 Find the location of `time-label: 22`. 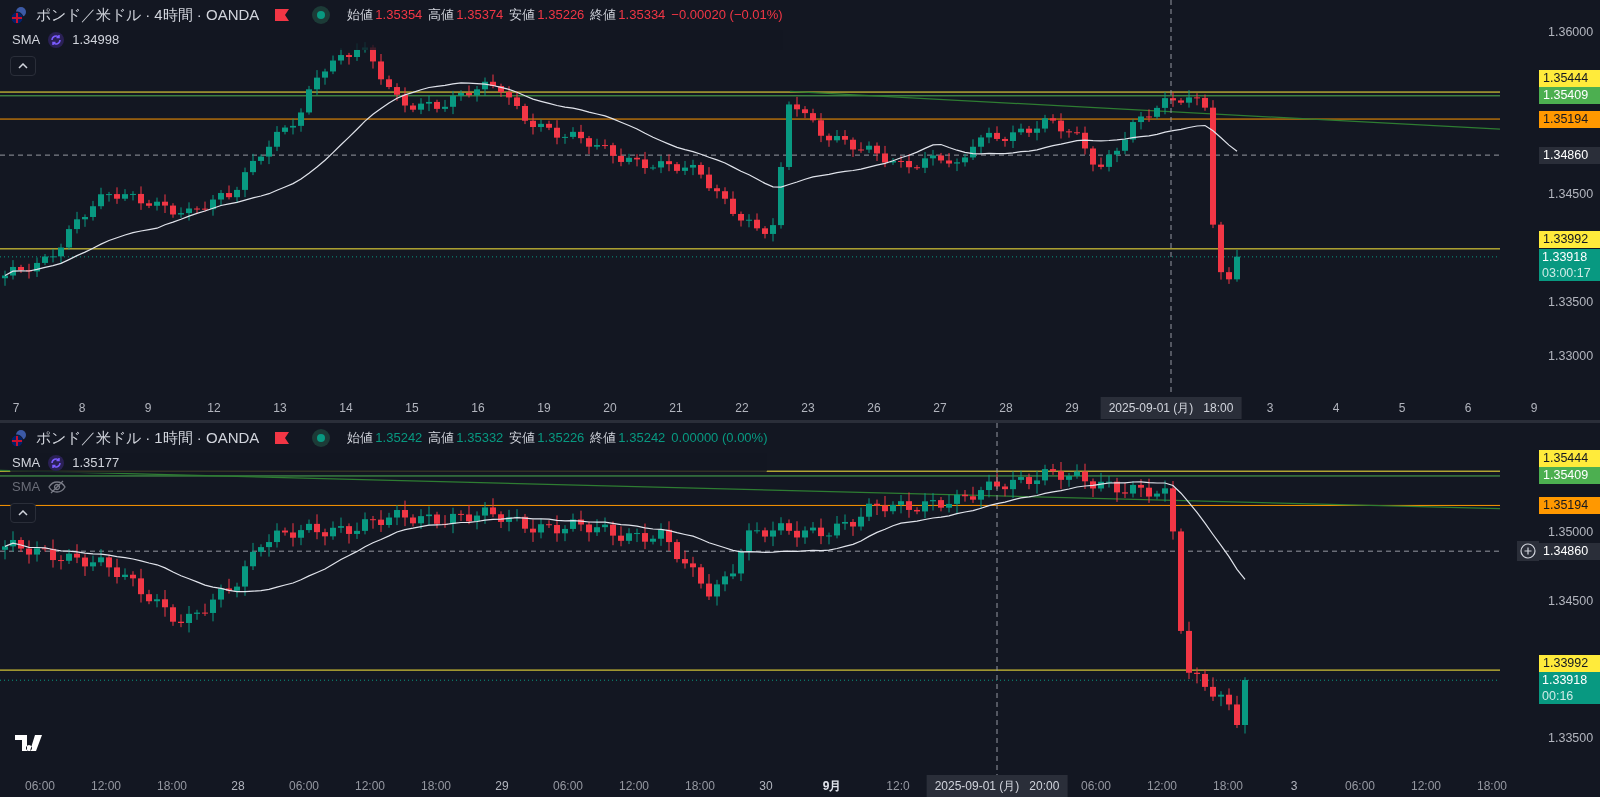

time-label: 22 is located at coordinates (742, 407).